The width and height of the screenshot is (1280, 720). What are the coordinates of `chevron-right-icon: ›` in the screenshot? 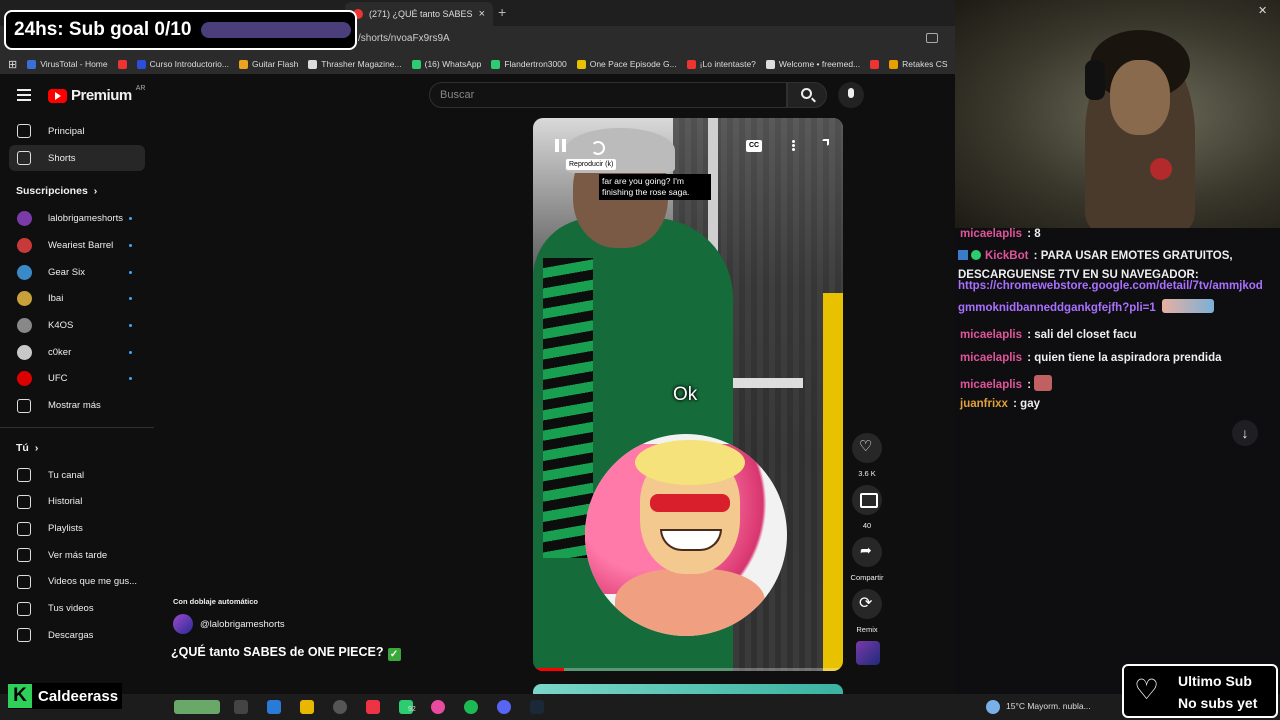 It's located at (95, 191).